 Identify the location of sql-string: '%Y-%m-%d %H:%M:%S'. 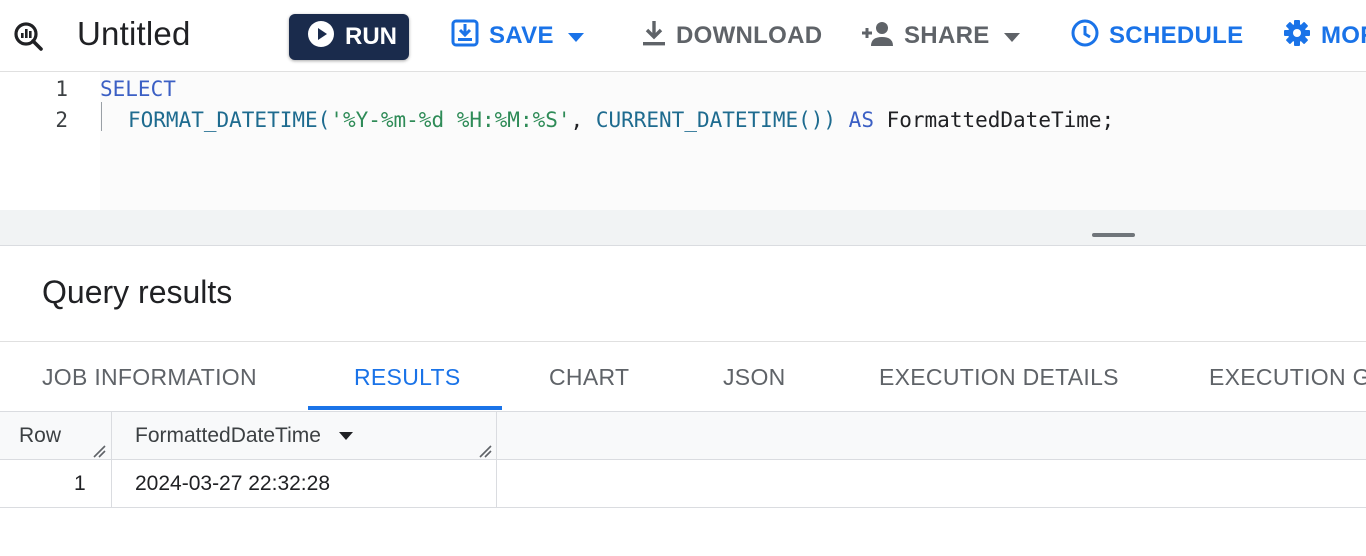
(450, 120).